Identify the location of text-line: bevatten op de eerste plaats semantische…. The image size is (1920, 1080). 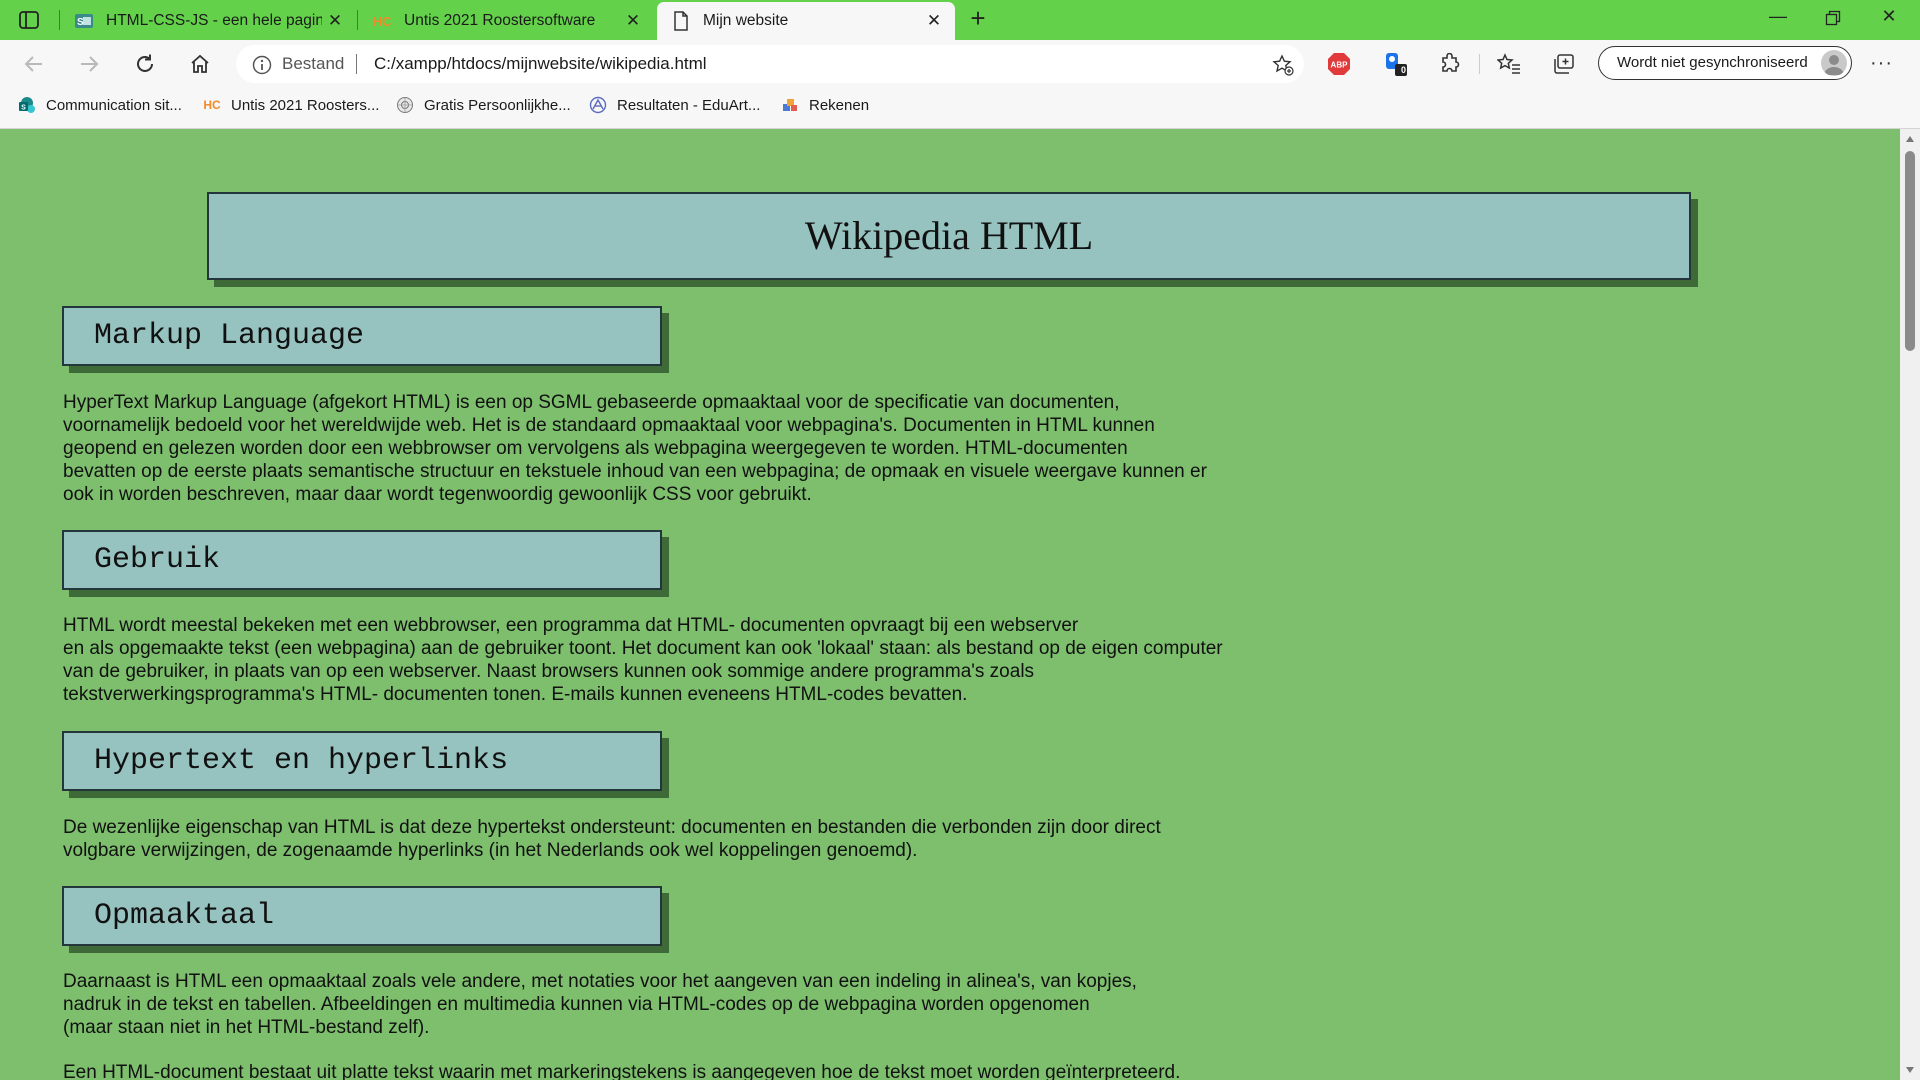
(635, 471).